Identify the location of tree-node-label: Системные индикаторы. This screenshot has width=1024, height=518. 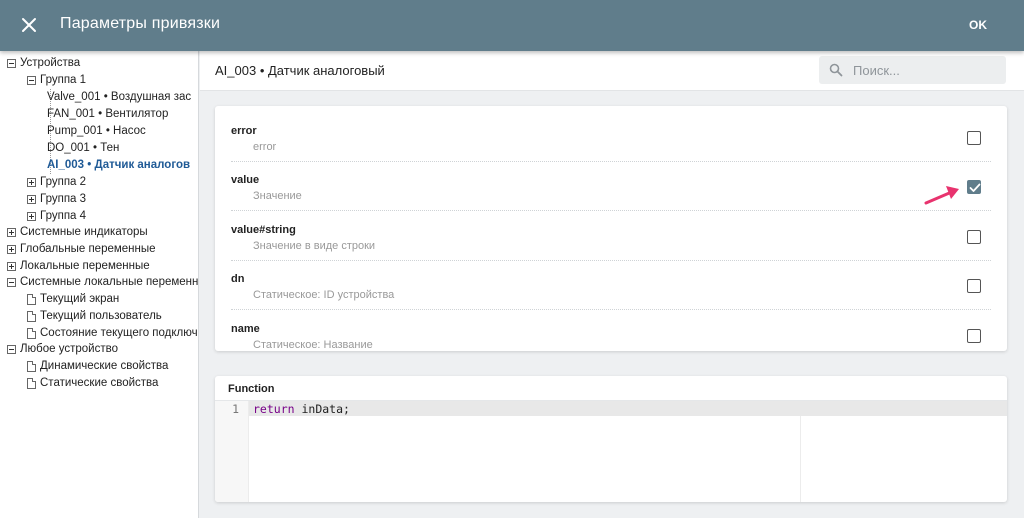
(84, 232).